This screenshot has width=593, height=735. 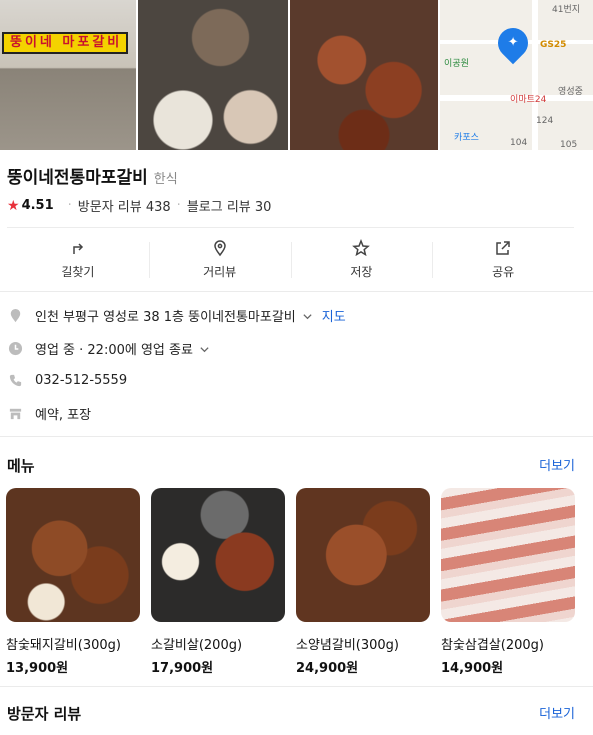 What do you see at coordinates (15, 414) in the screenshot?
I see `store-icon` at bounding box center [15, 414].